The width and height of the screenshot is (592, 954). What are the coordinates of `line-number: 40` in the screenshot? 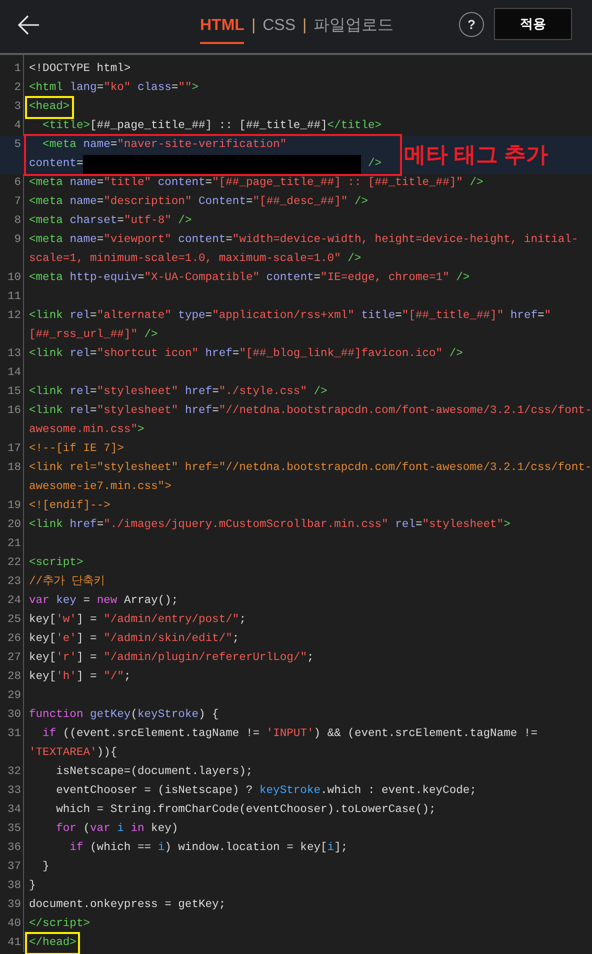 It's located at (14, 924).